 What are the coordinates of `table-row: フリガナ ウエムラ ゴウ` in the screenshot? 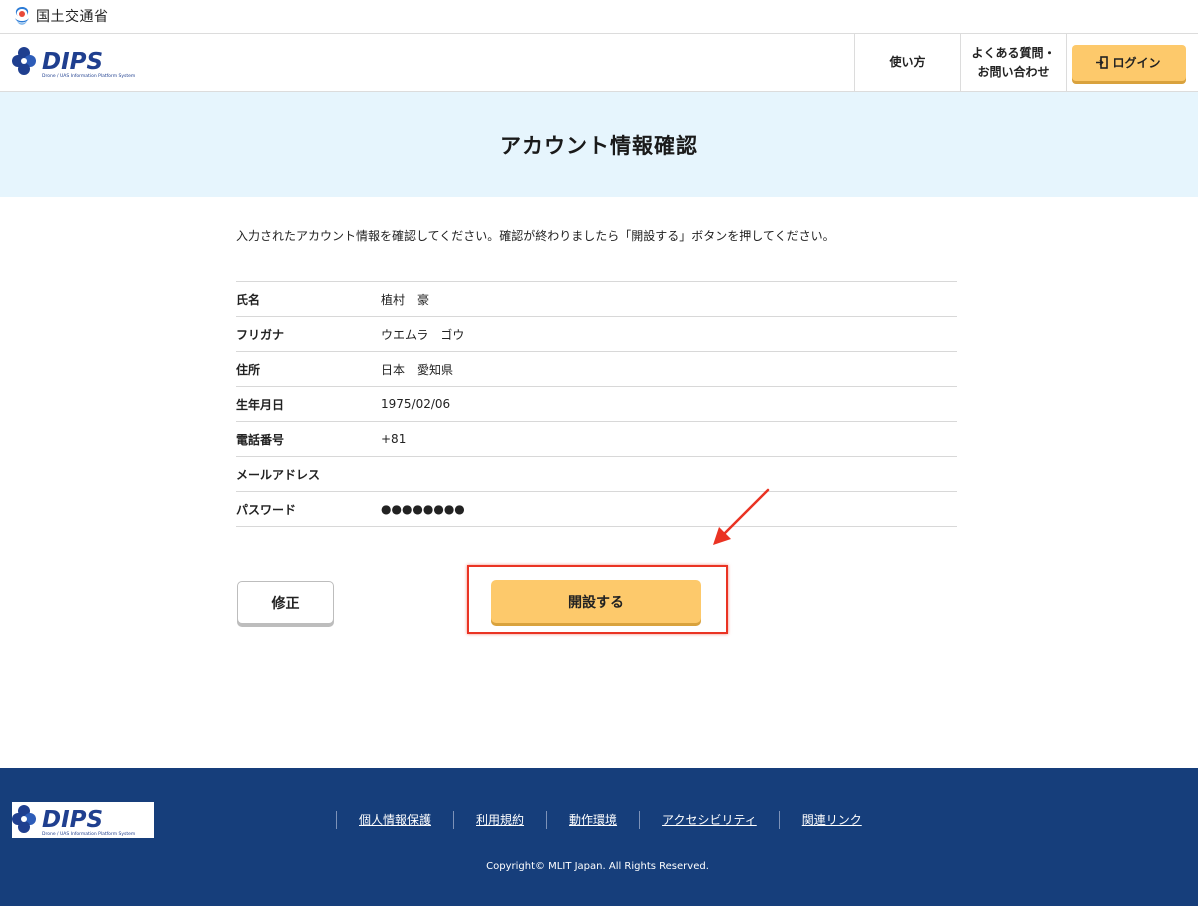 It's located at (596, 334).